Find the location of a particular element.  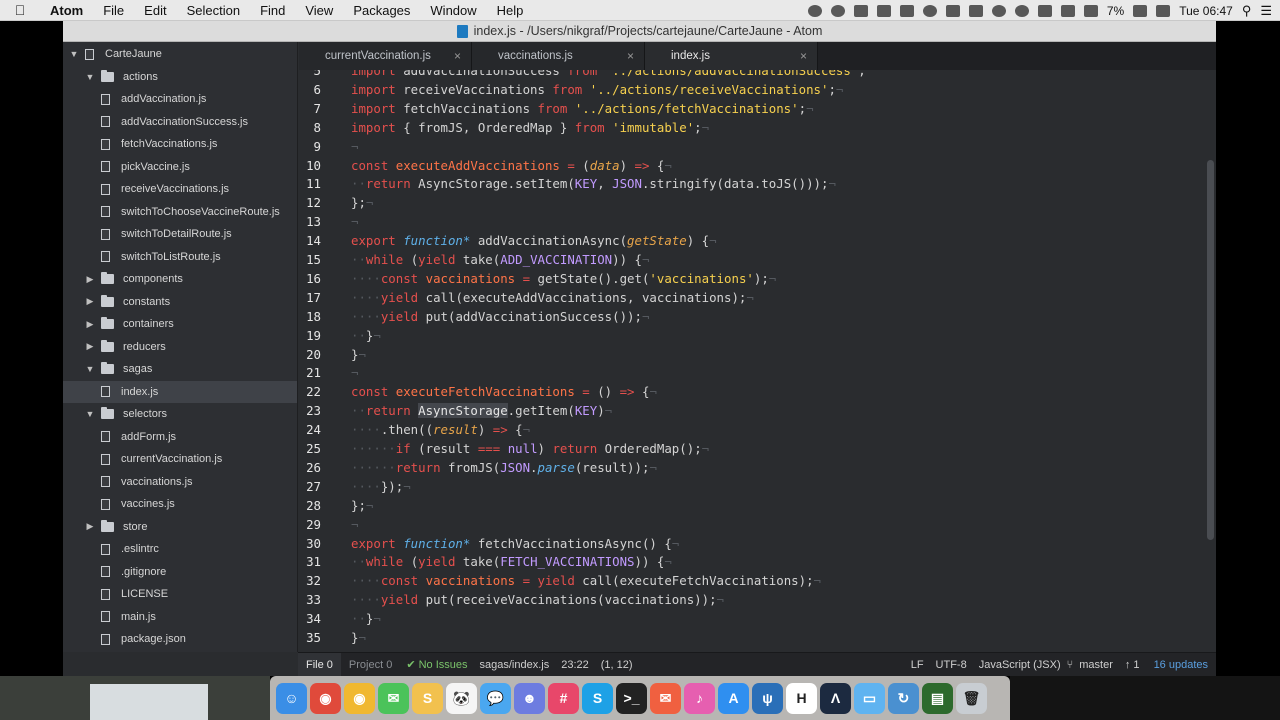

menu-window: Window is located at coordinates (453, 10).